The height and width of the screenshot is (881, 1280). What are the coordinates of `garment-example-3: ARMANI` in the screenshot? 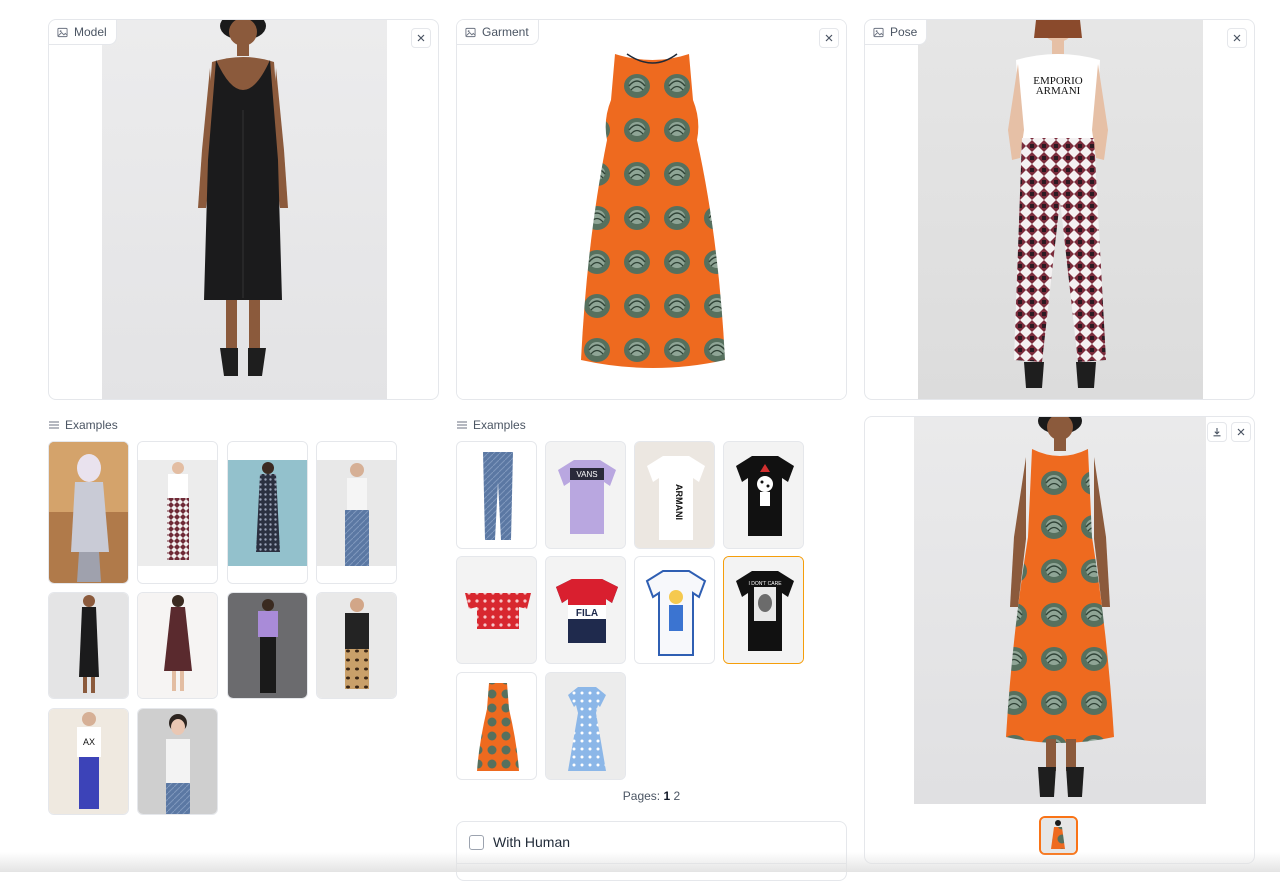 It's located at (674, 495).